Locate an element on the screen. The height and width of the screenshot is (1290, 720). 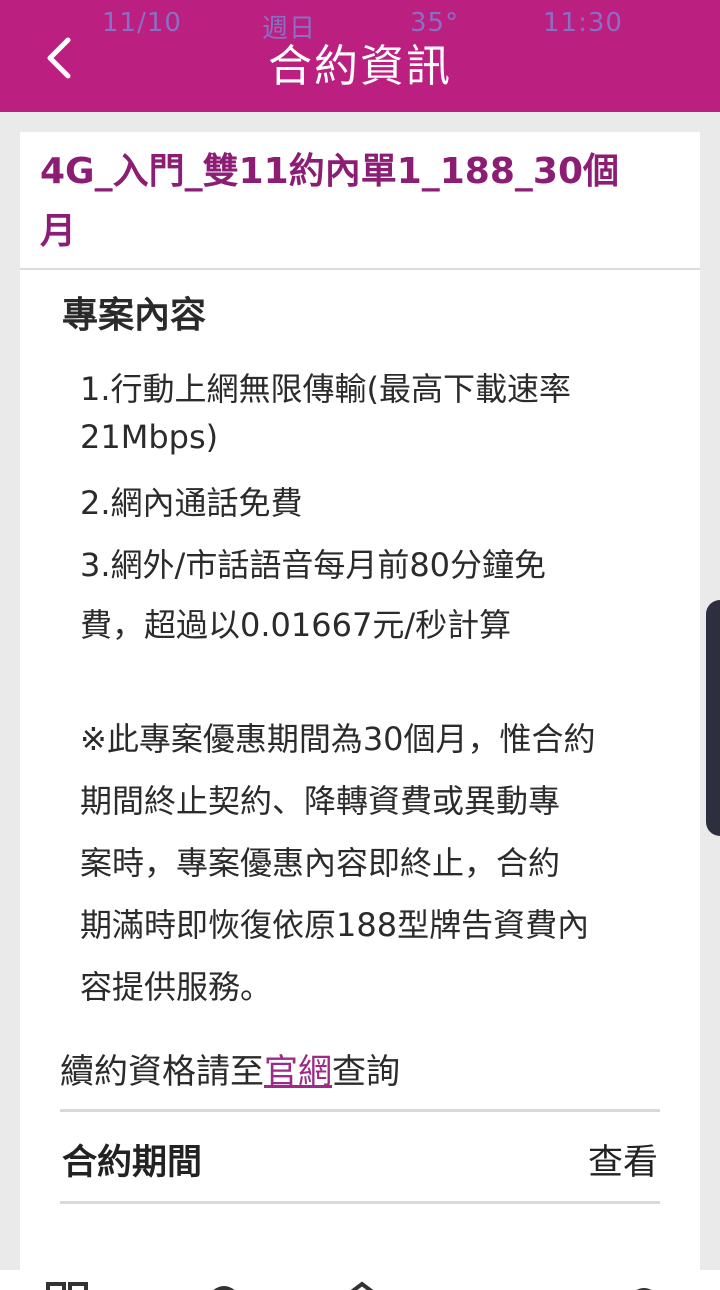
user-icon is located at coordinates (644, 1285).